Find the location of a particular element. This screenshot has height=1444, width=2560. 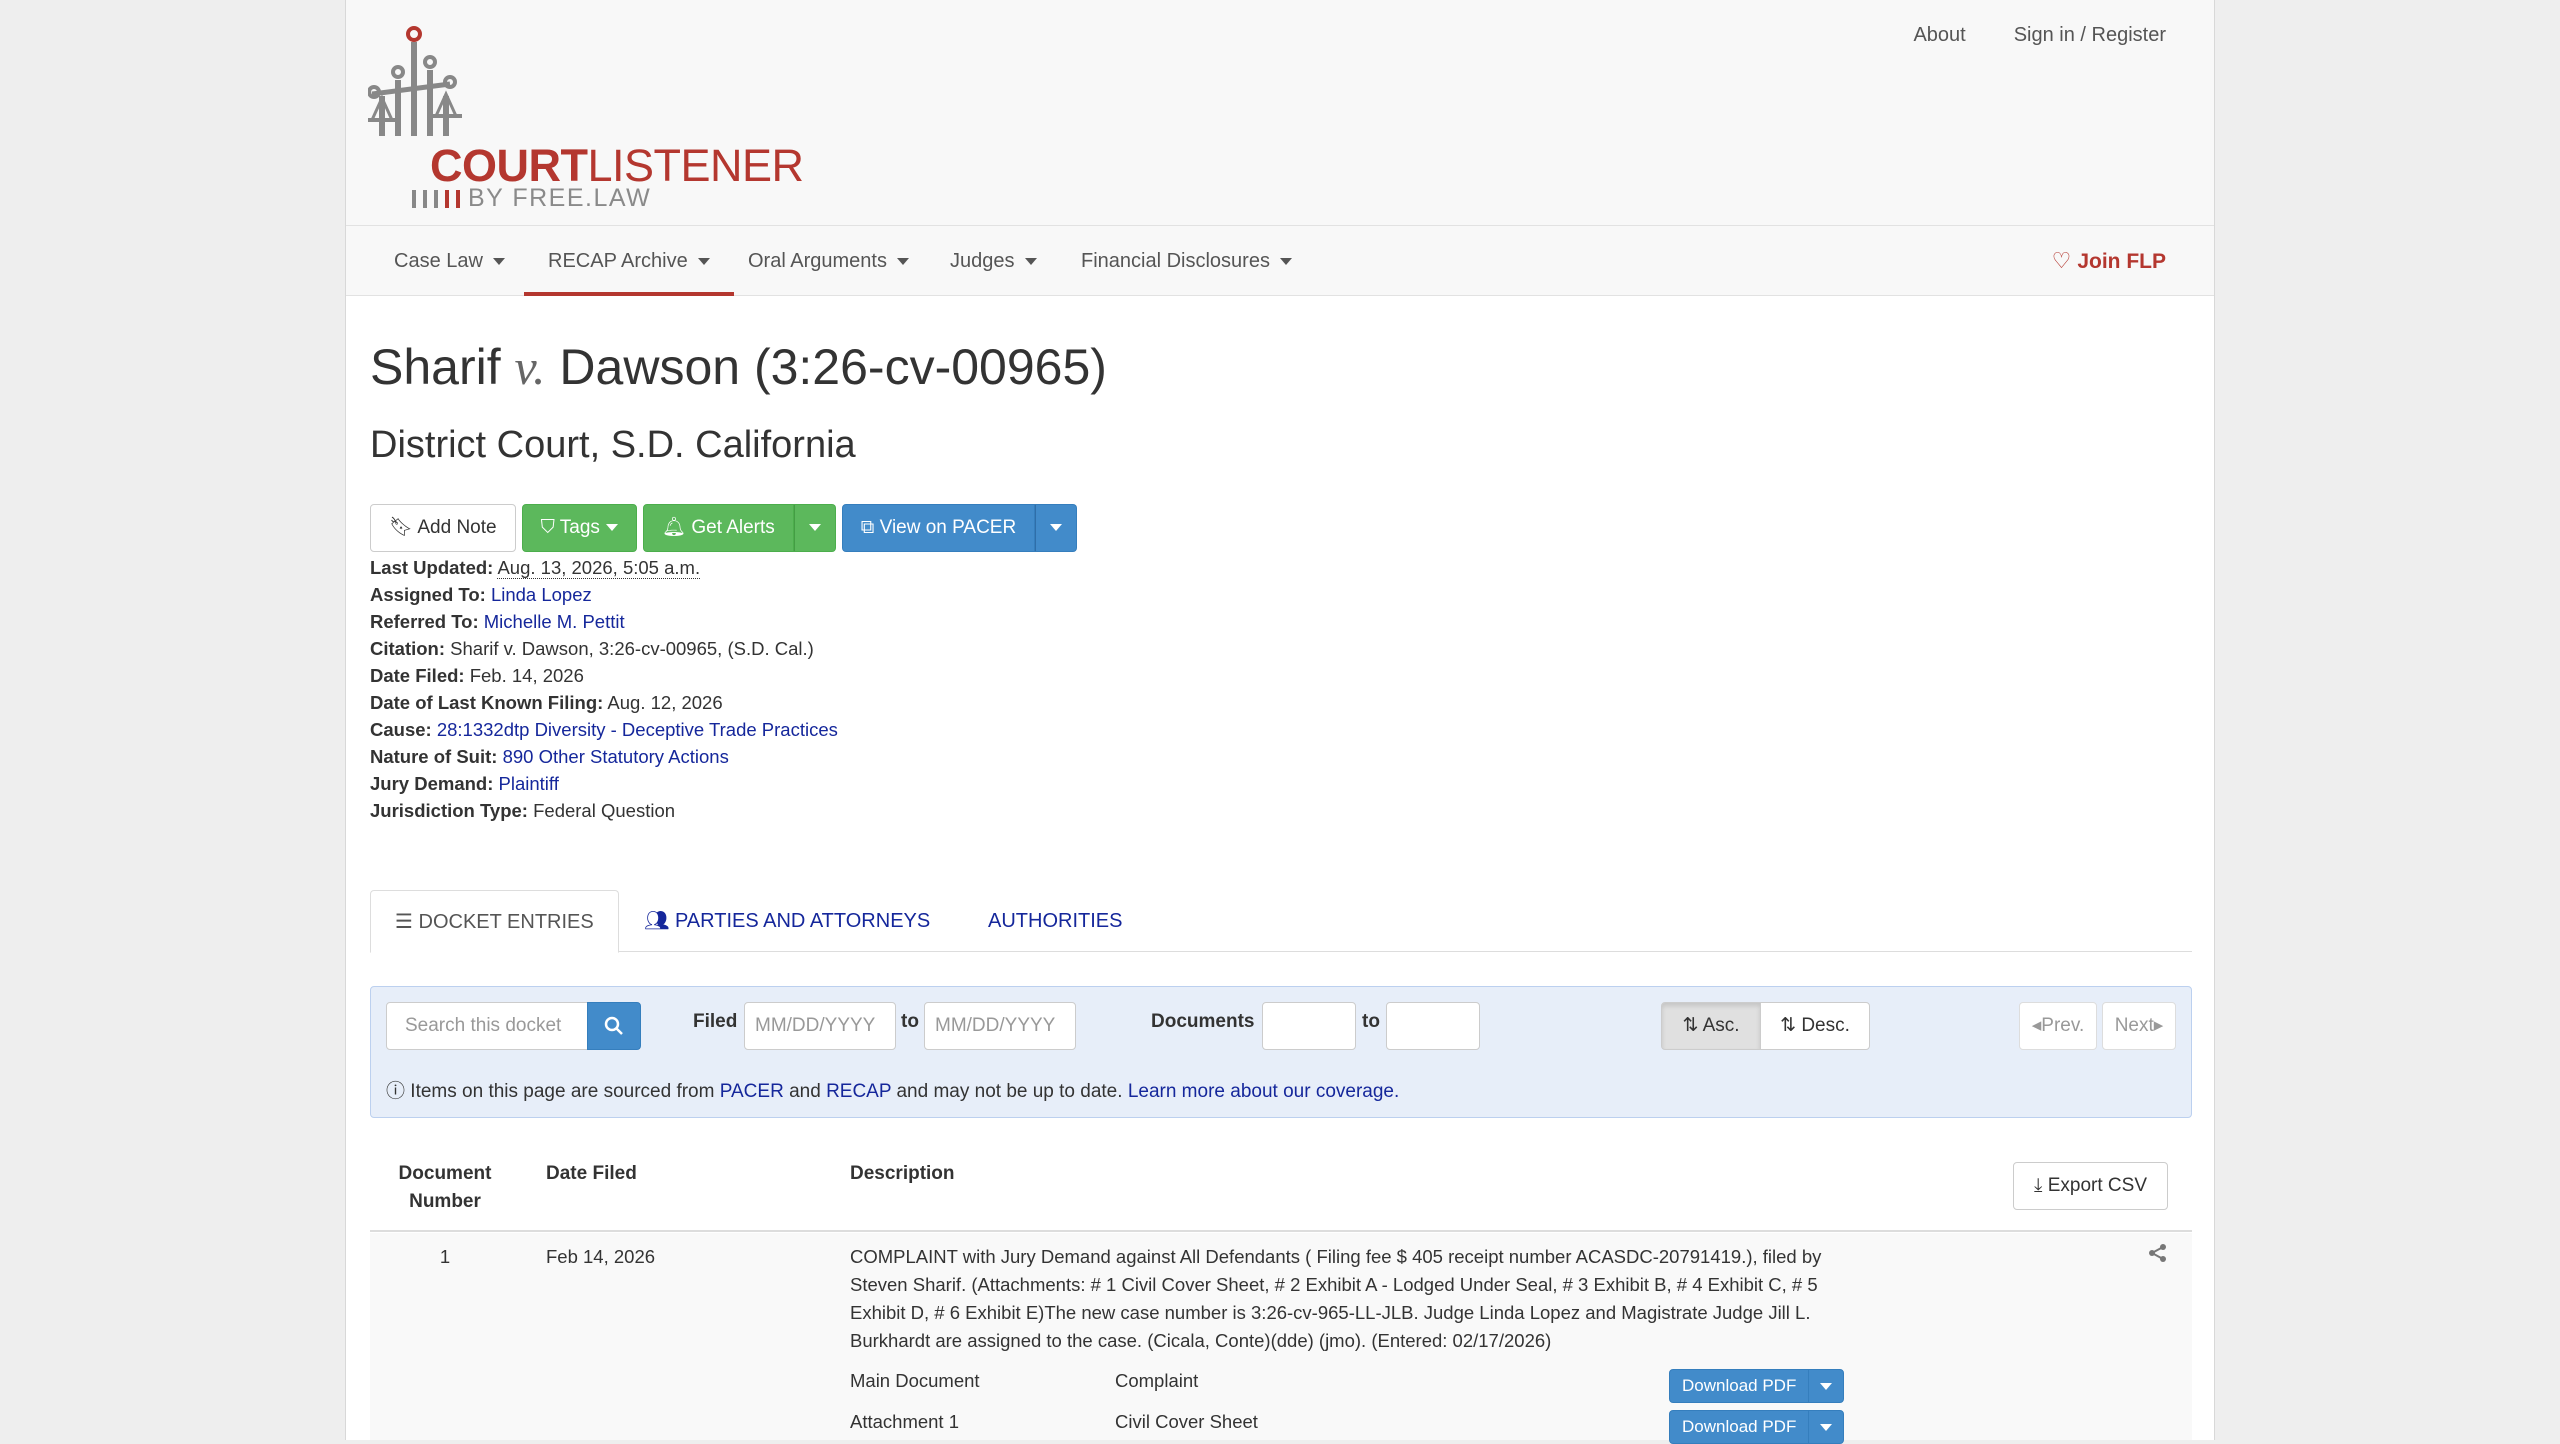

notice-text: and is located at coordinates (805, 1091).